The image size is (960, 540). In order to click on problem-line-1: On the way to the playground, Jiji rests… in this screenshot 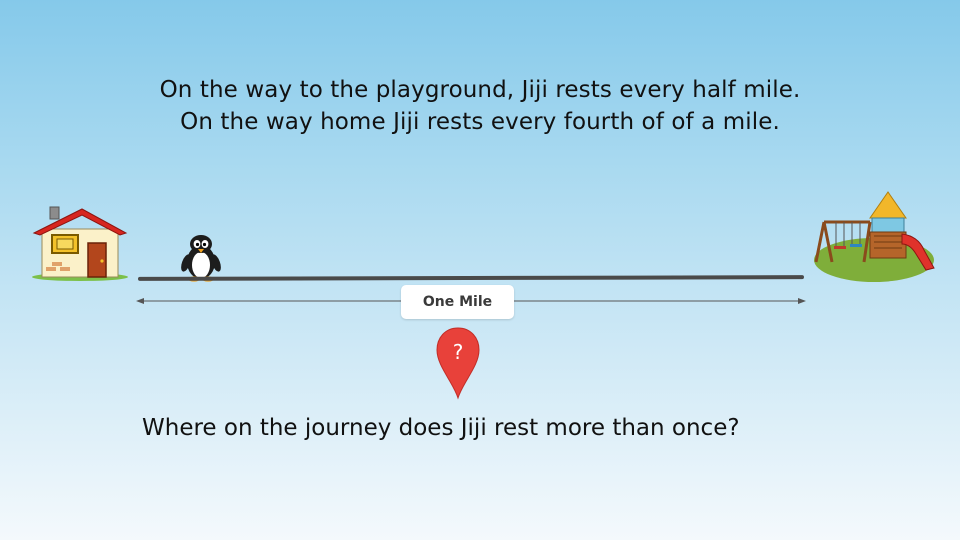, I will do `click(480, 90)`.